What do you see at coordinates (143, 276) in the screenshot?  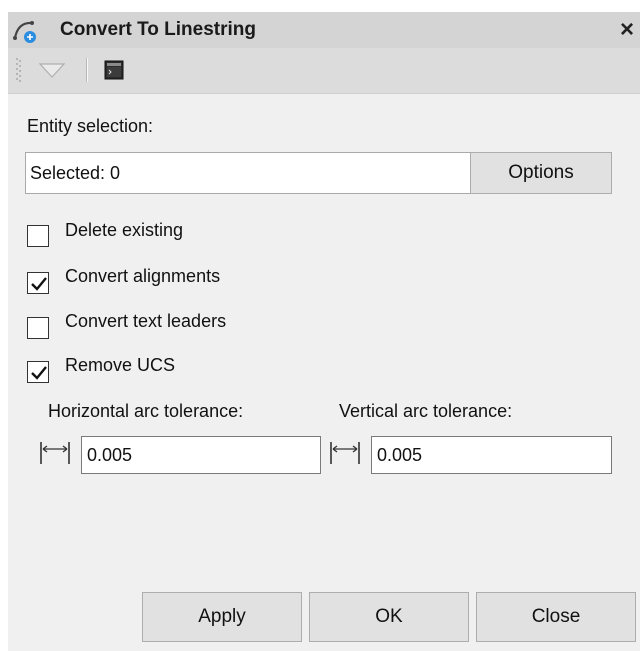 I see `convert-alignments-label: Convert alignments` at bounding box center [143, 276].